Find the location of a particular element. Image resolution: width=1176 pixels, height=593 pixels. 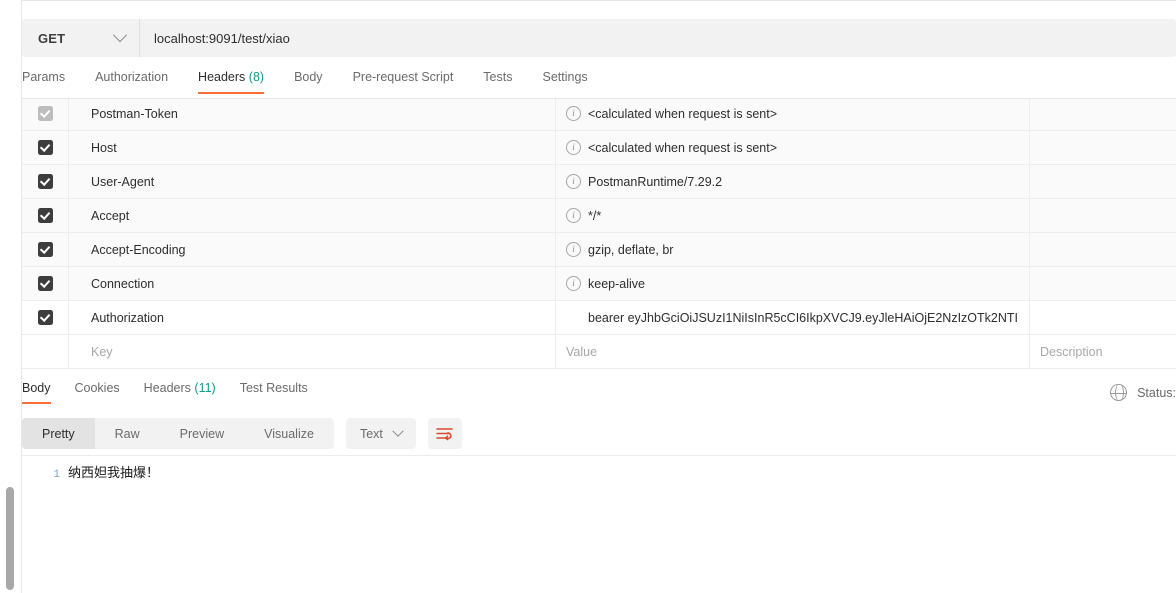

language-dropdown: Text is located at coordinates (380, 433).